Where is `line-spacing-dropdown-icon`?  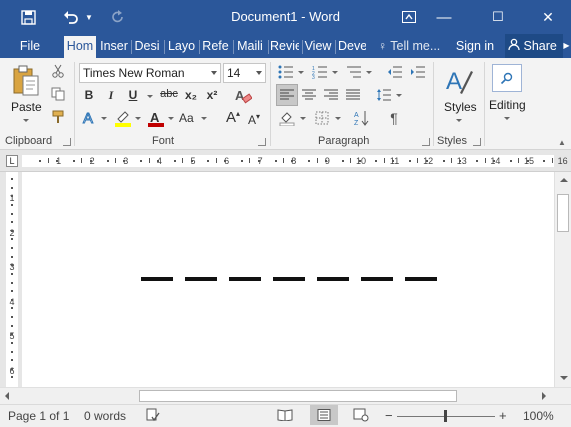
line-spacing-dropdown-icon is located at coordinates (399, 95).